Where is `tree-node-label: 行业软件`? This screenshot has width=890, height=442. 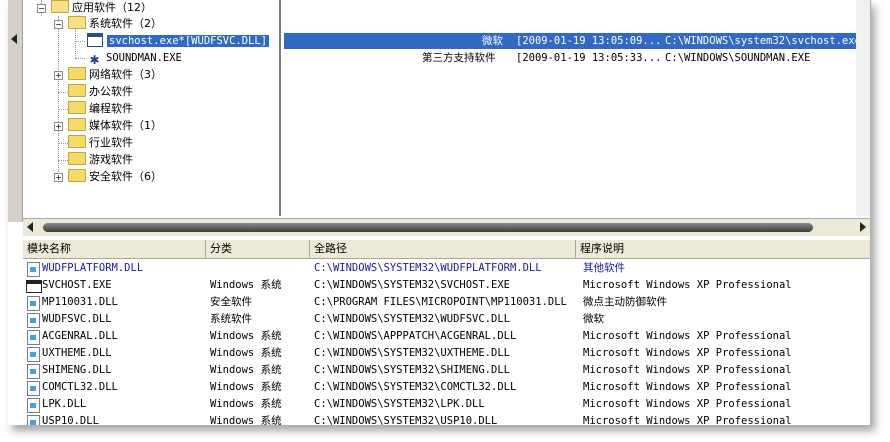
tree-node-label: 行业软件 is located at coordinates (111, 142).